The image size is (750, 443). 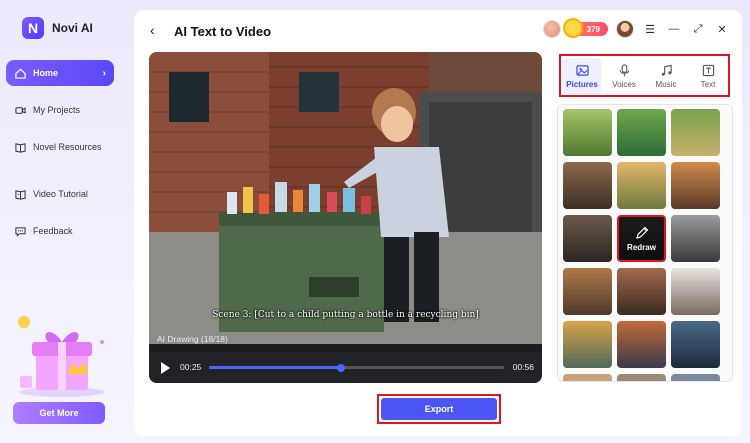 I want to click on sidebar-item-label: Home, so click(x=46, y=73).